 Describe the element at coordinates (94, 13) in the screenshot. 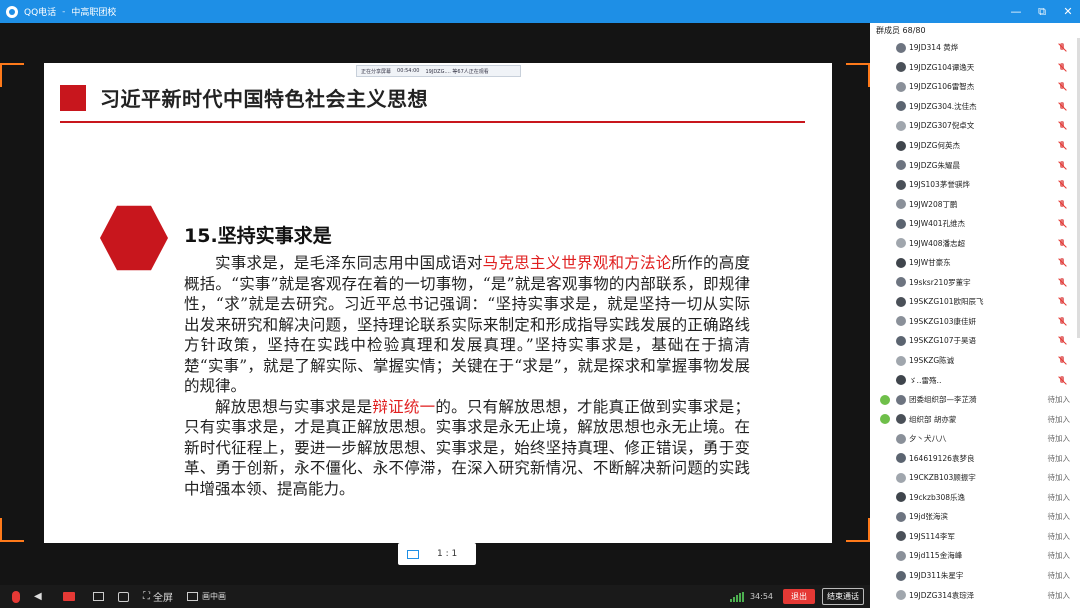

I see `group-name: 中高职团校` at that location.